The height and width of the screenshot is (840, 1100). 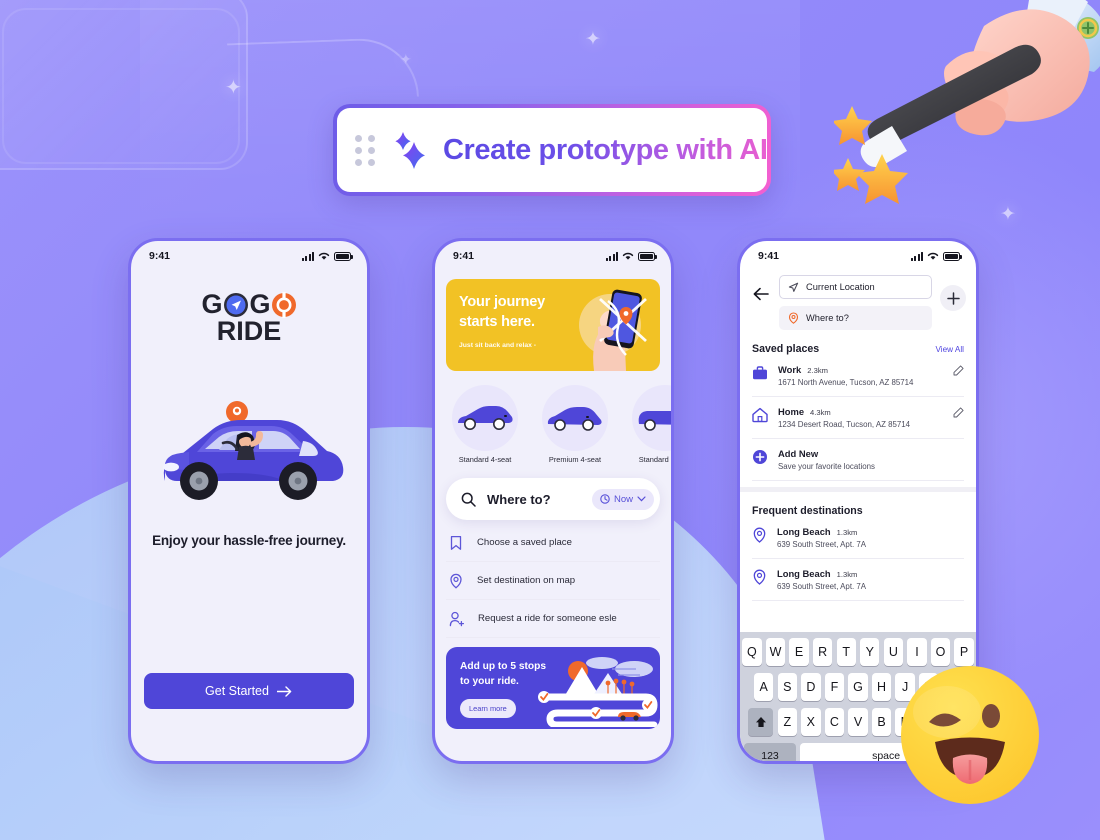 I want to click on vehicle-options-row: Standard 4-seat Premium 4-seat Standard, so click(x=553, y=424).